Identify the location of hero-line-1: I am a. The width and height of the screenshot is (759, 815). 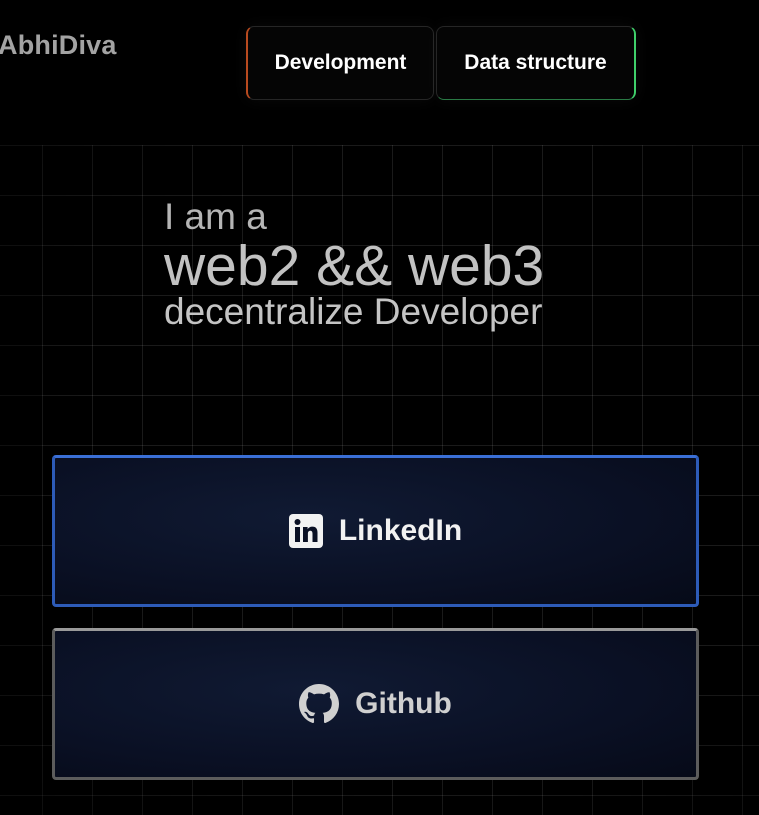
(215, 216).